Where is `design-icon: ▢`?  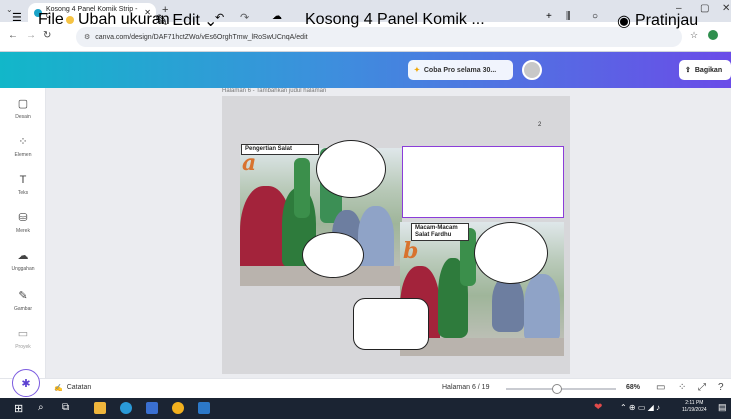 design-icon: ▢ is located at coordinates (23, 104).